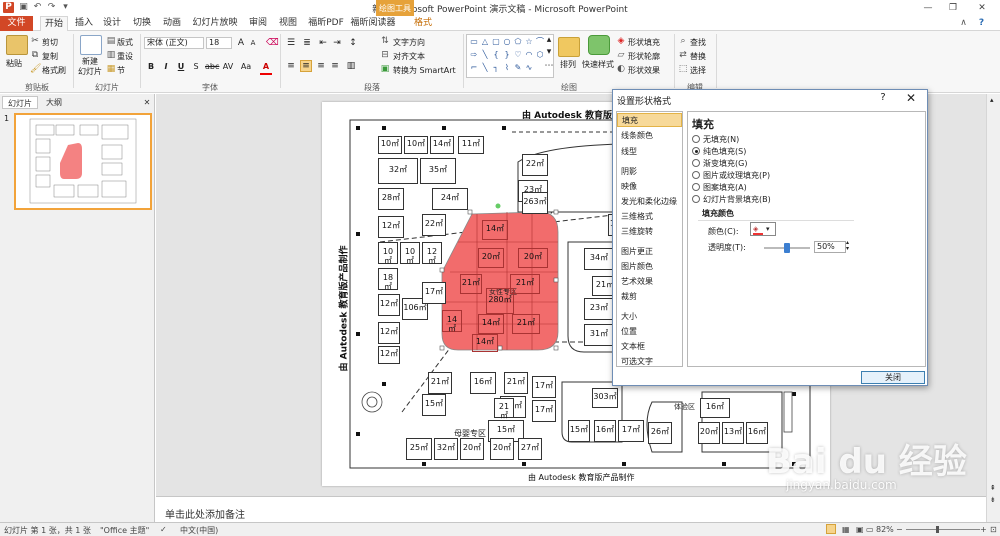 The image size is (1000, 536). What do you see at coordinates (911, 98) in the screenshot?
I see `dialog-close-icon: ✕` at bounding box center [911, 98].